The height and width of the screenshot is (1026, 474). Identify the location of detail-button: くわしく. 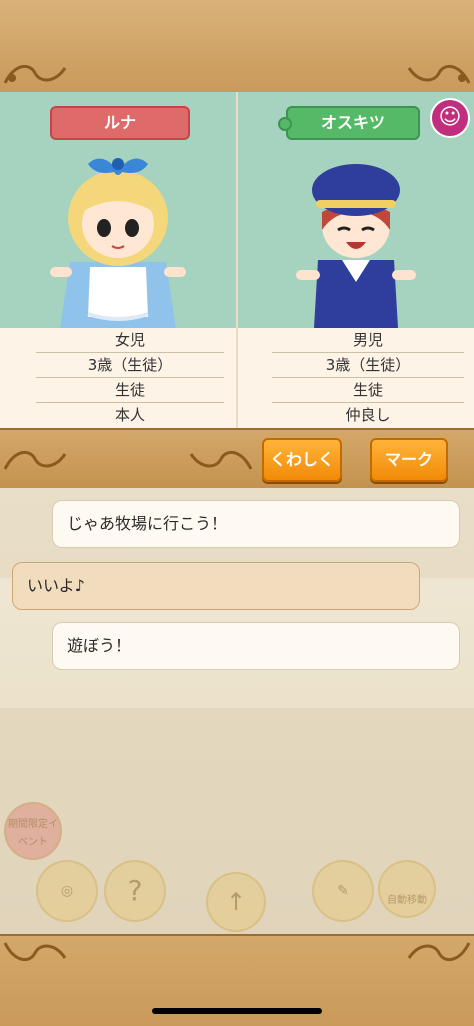
(302, 460).